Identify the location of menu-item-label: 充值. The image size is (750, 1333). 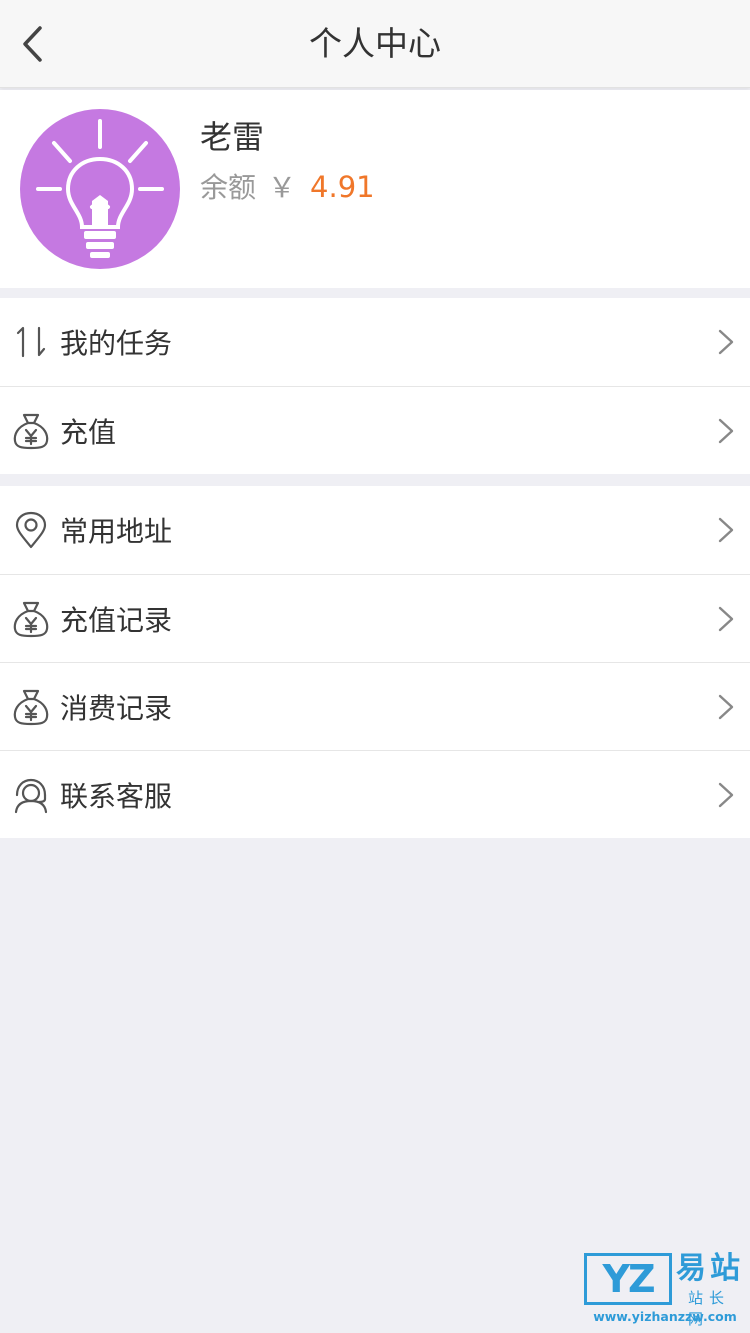
(88, 432).